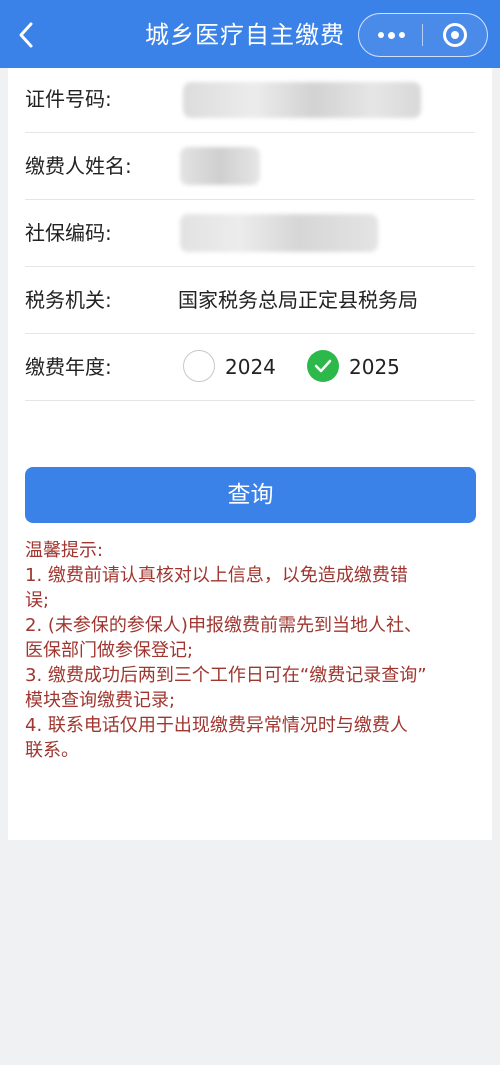 The image size is (500, 1065). What do you see at coordinates (52, 750) in the screenshot?
I see `tips-line: 联系。` at bounding box center [52, 750].